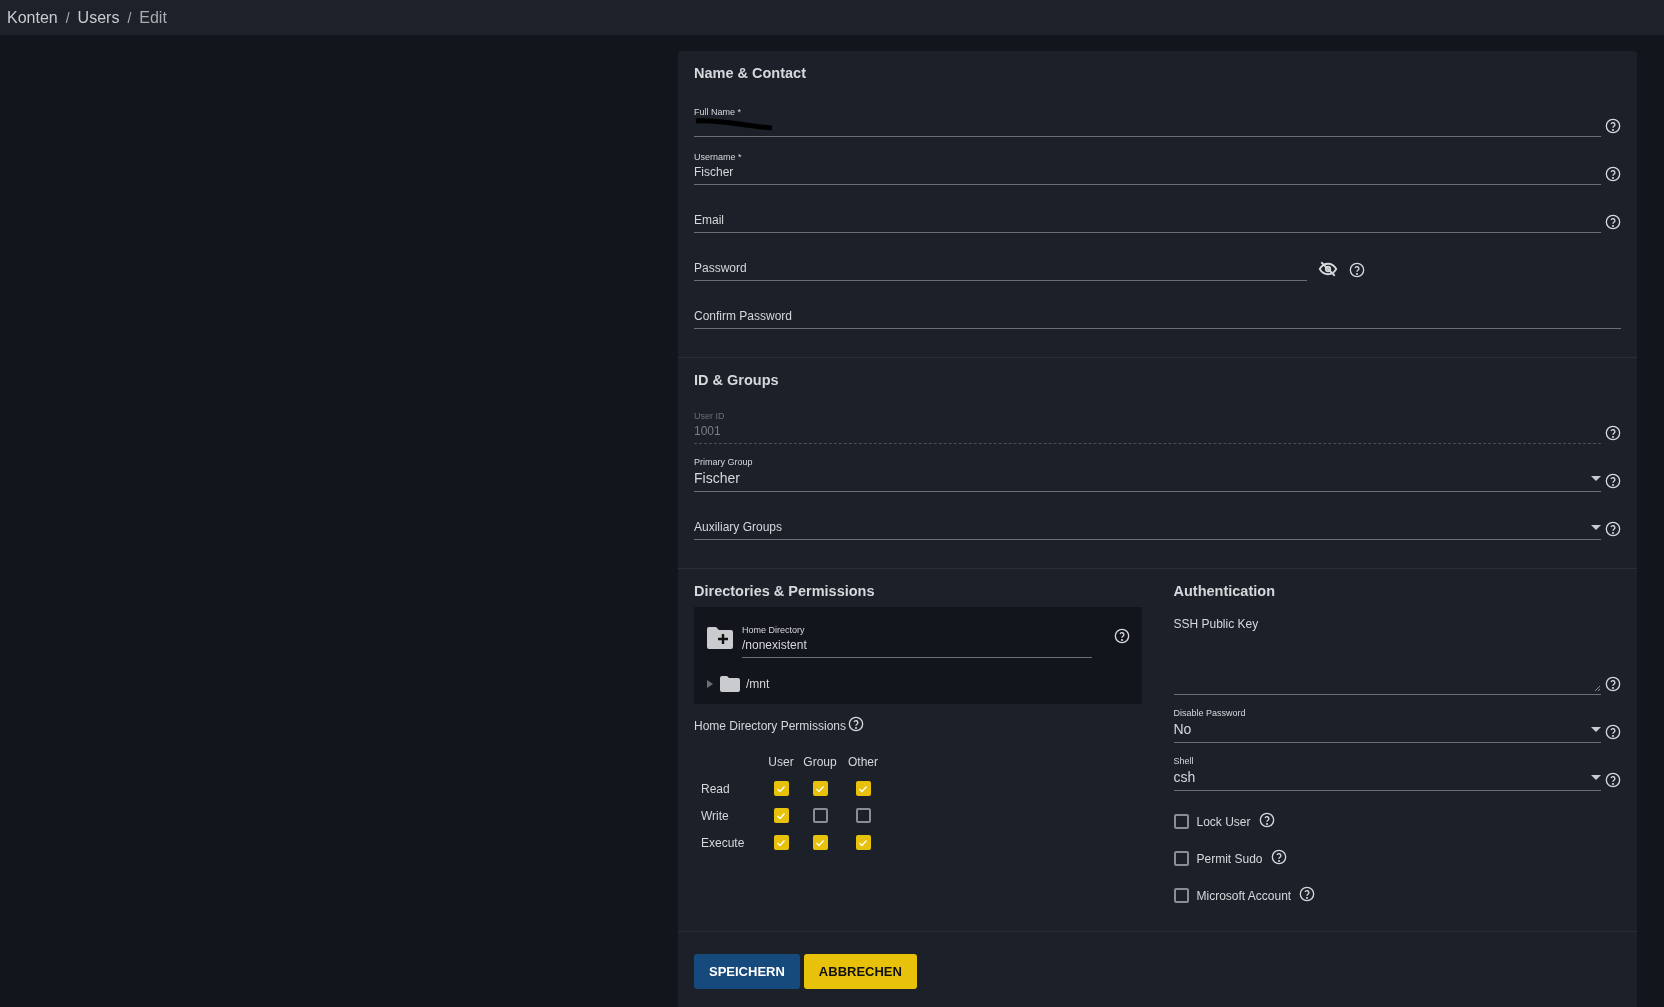 The image size is (1664, 1007). Describe the element at coordinates (1000, 260) in the screenshot. I see `input-field: Password` at that location.